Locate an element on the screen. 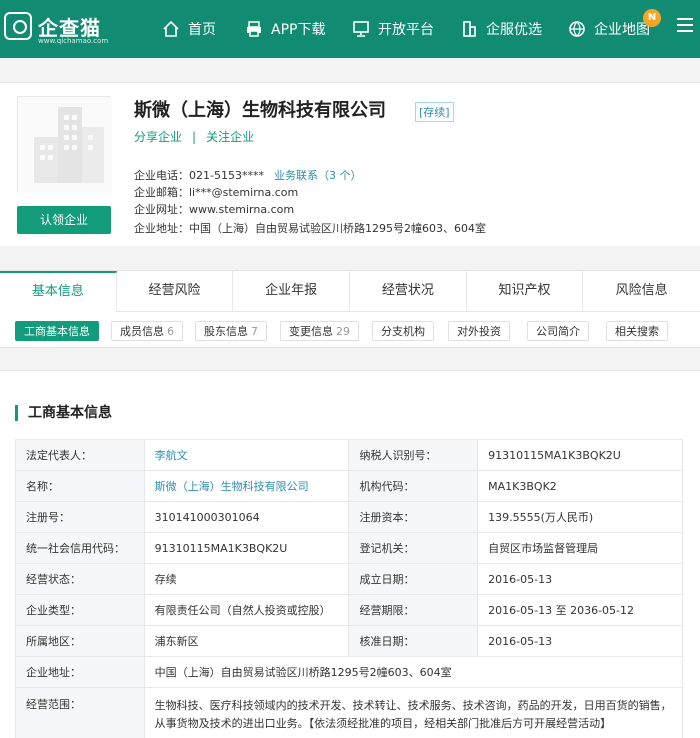 The image size is (700, 738). op-status-value: 存续 is located at coordinates (246, 579).